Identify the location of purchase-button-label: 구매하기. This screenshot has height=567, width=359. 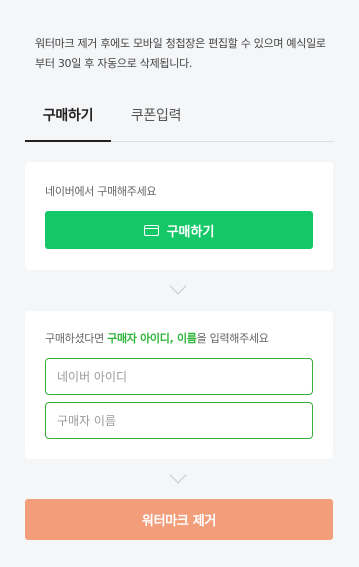
(190, 232).